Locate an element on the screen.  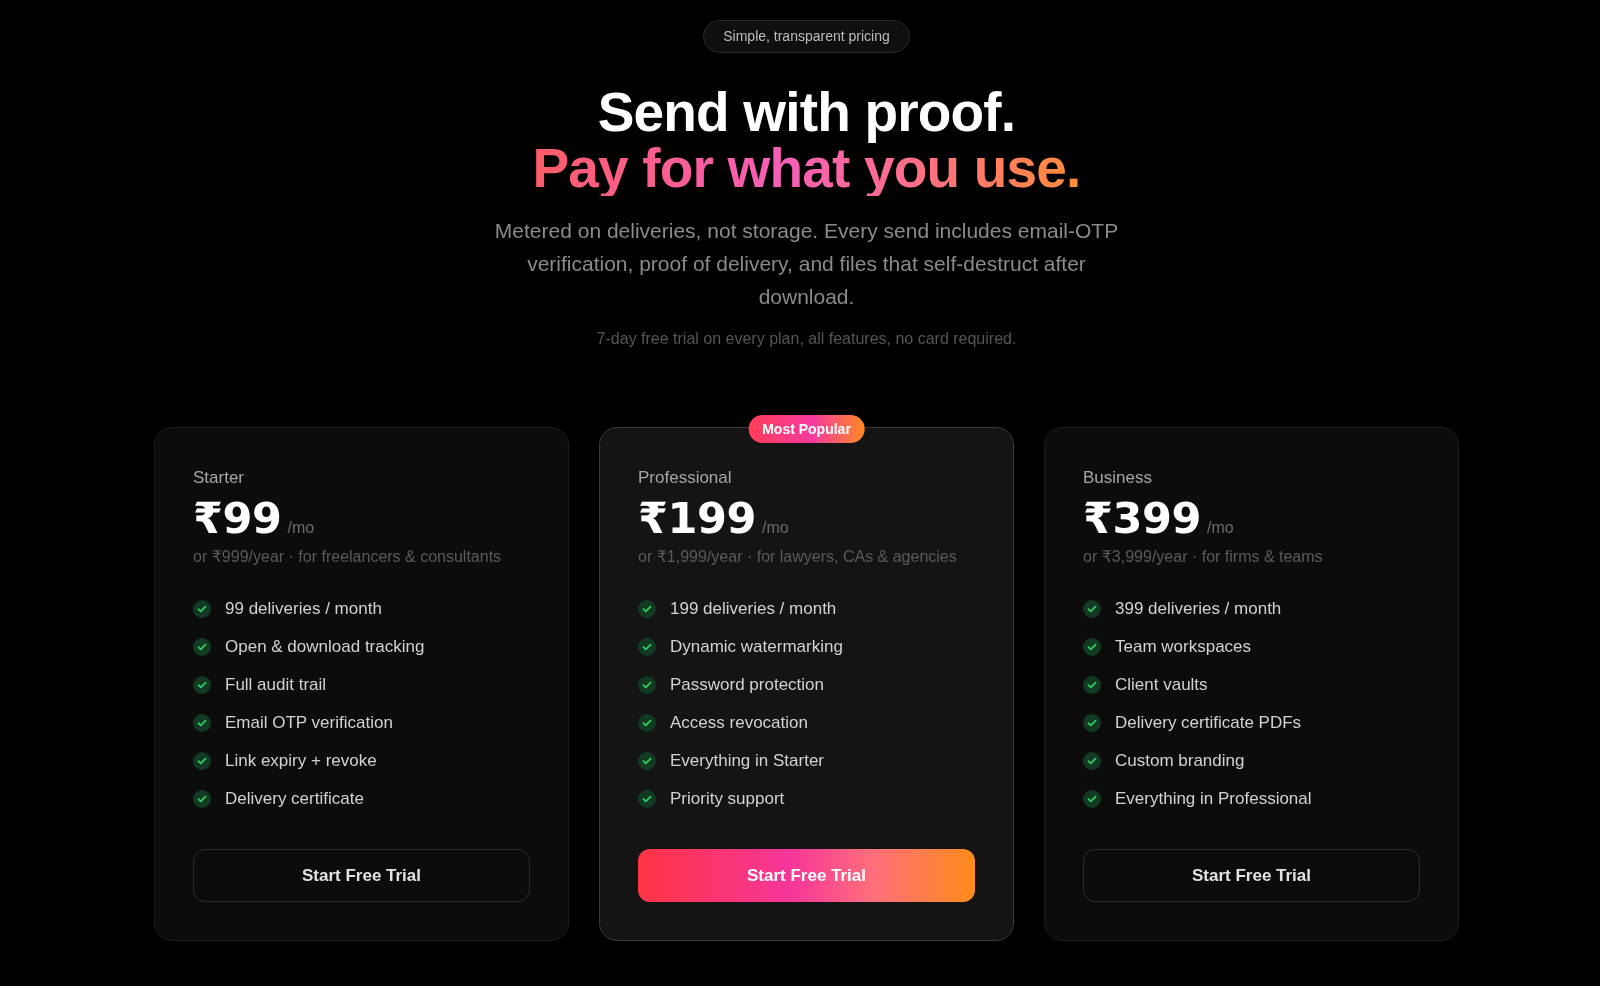
feature-text: Link expiry + revoke is located at coordinates (301, 761).